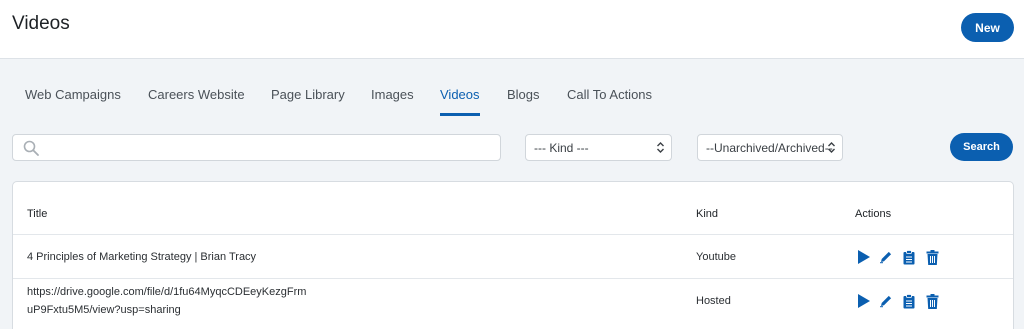 This screenshot has height=329, width=1024. What do you see at coordinates (37, 214) in the screenshot?
I see `column-header-title: Title` at bounding box center [37, 214].